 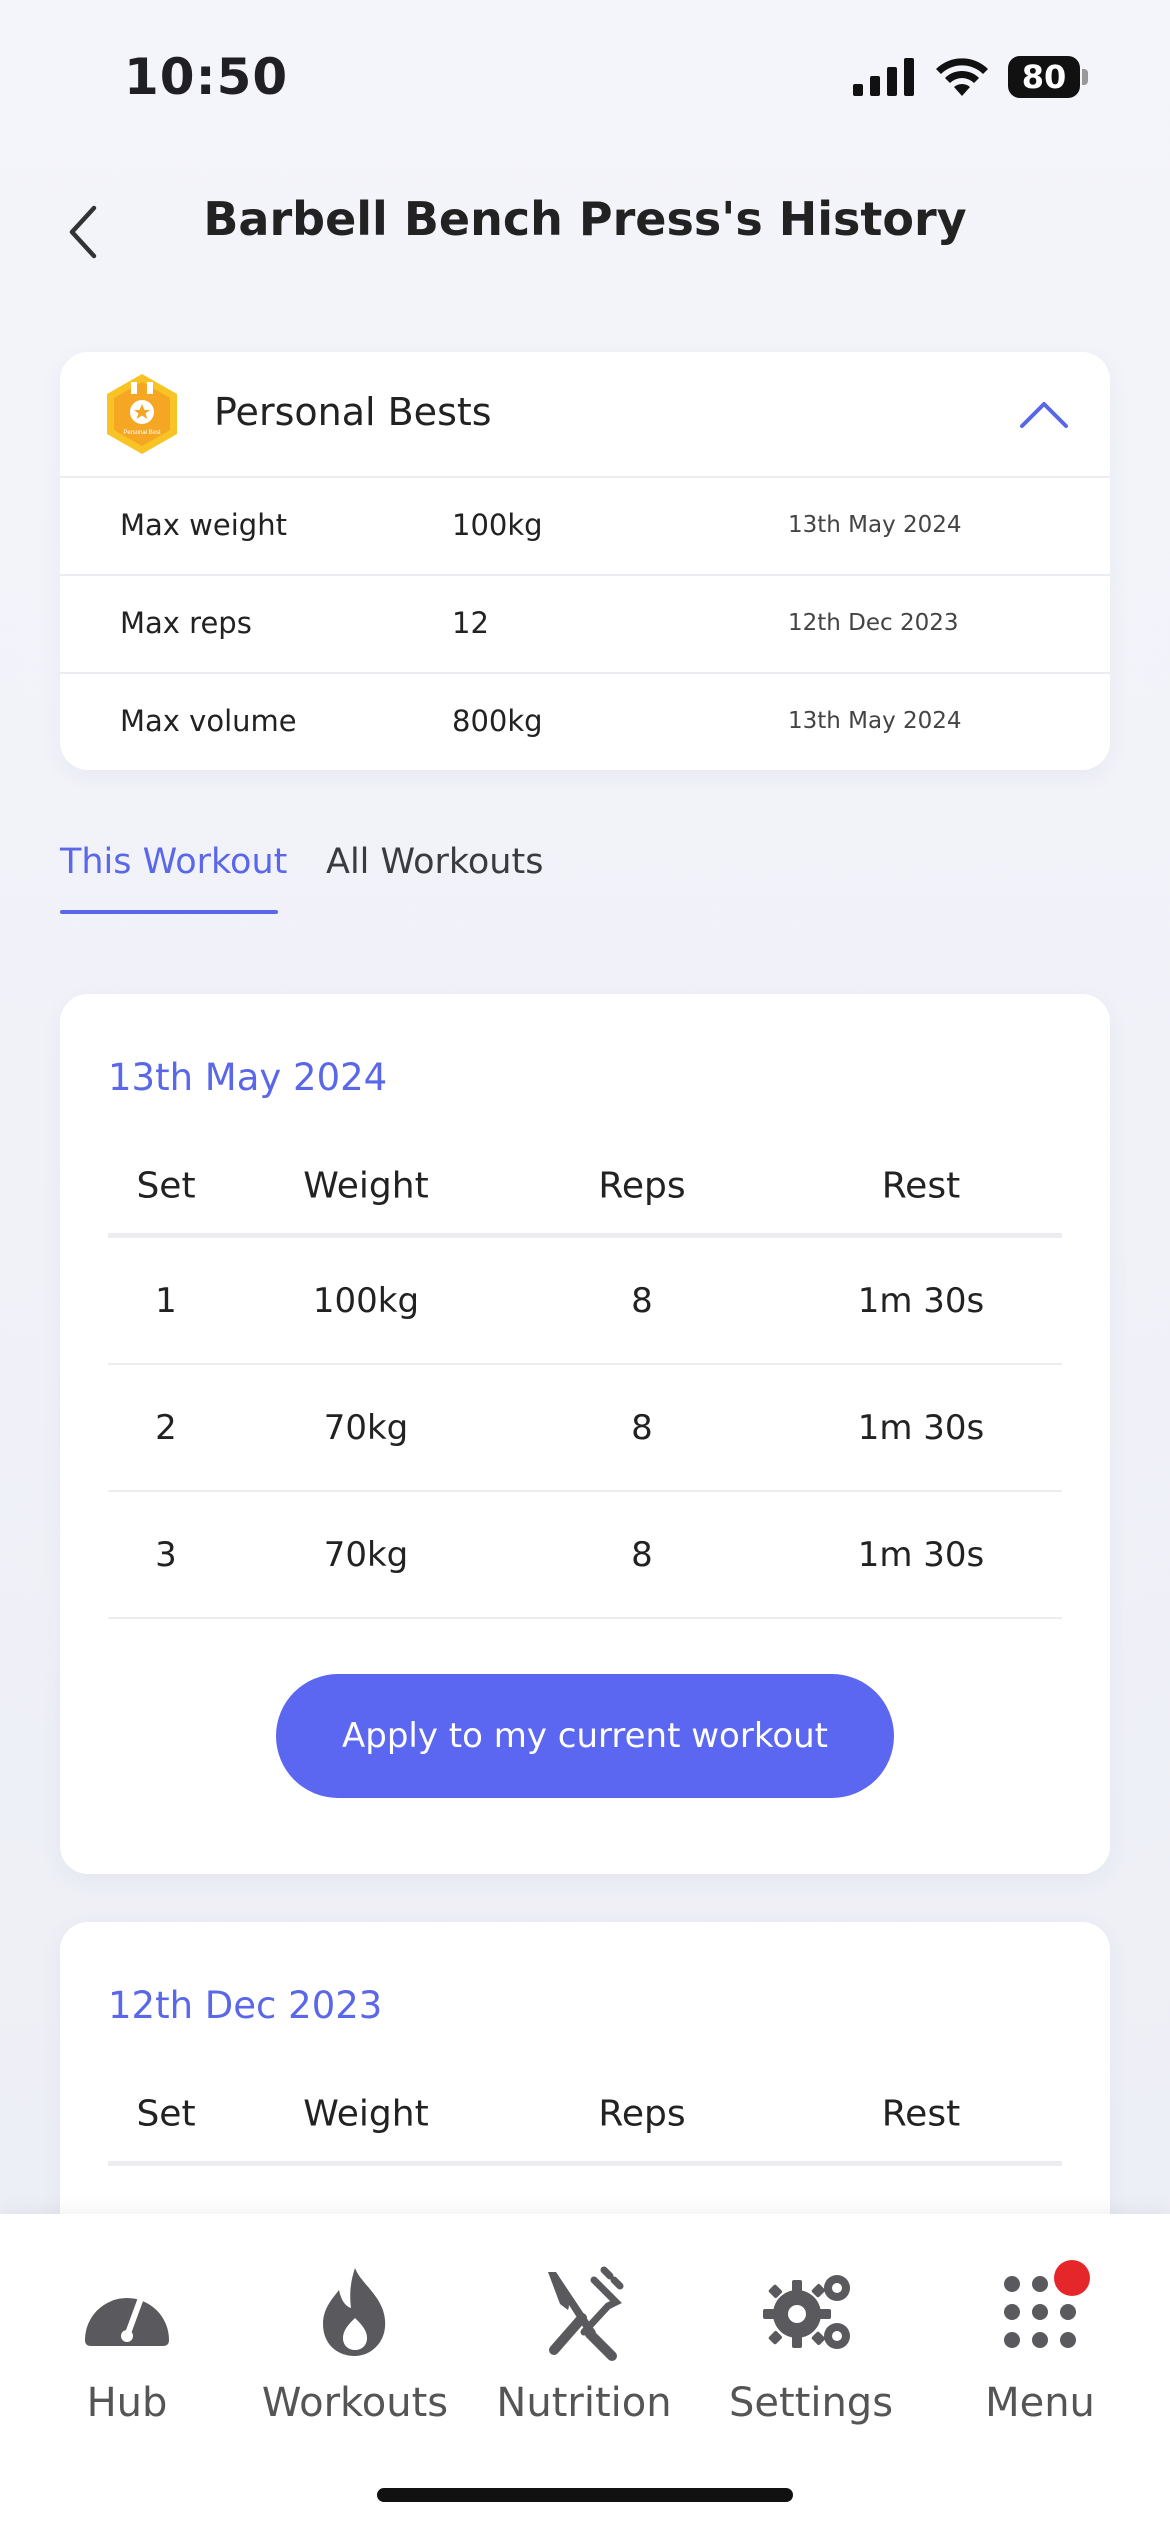 I want to click on pb-row-max-reps: Max reps 12 12th Dec 2023, so click(x=585, y=625).